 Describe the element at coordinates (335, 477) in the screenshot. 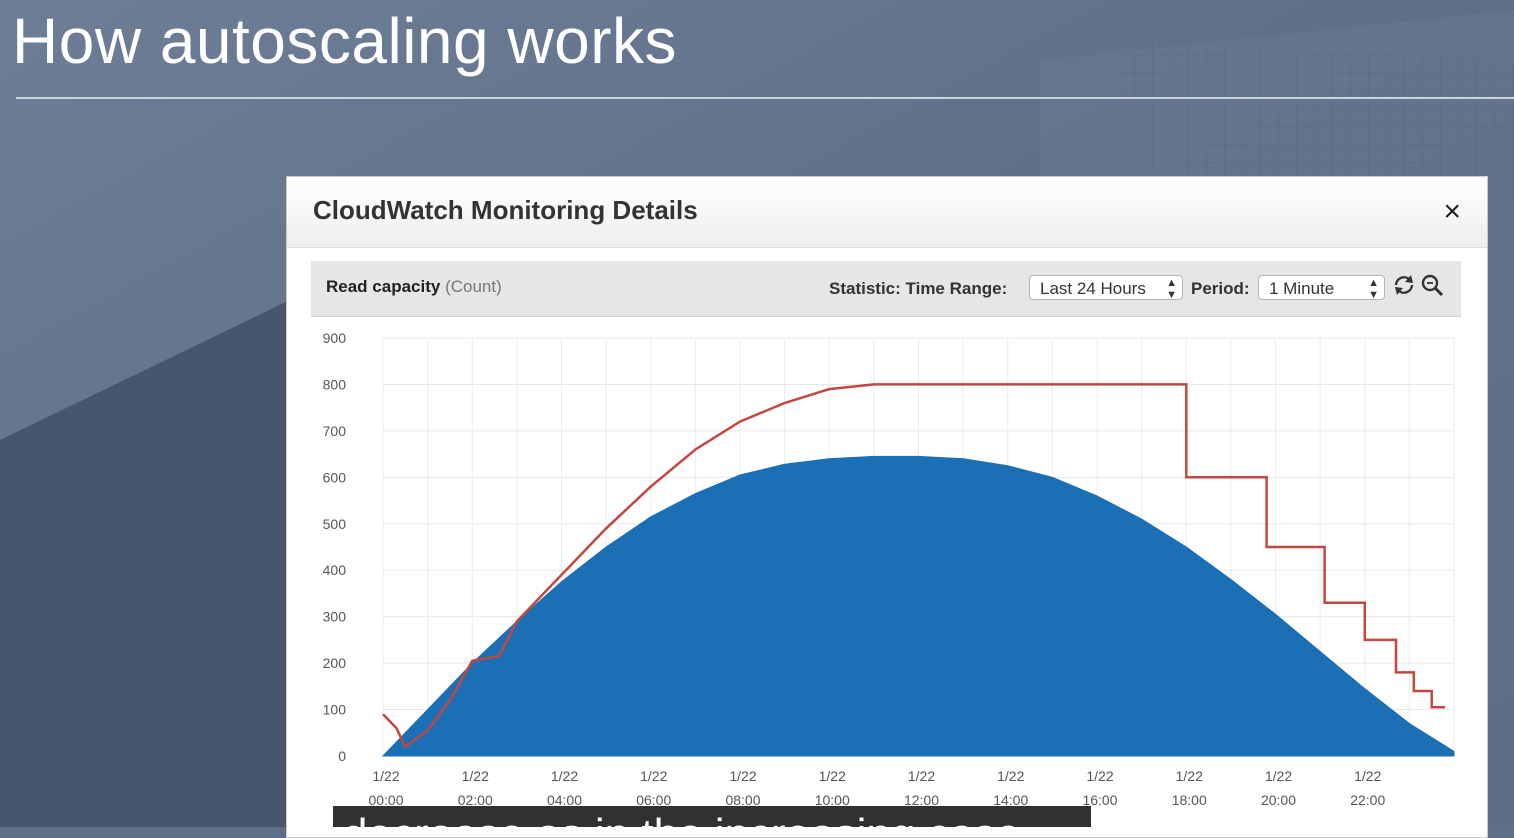

I see `y-tick-label: 600` at that location.